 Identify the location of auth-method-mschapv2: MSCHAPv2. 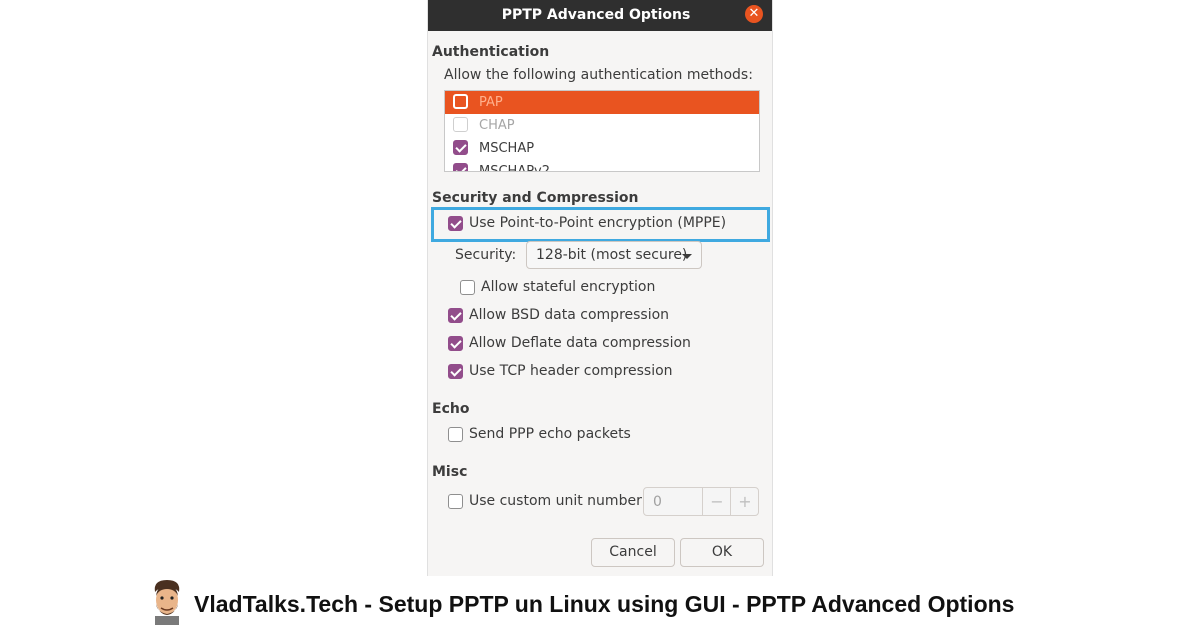
(602, 166).